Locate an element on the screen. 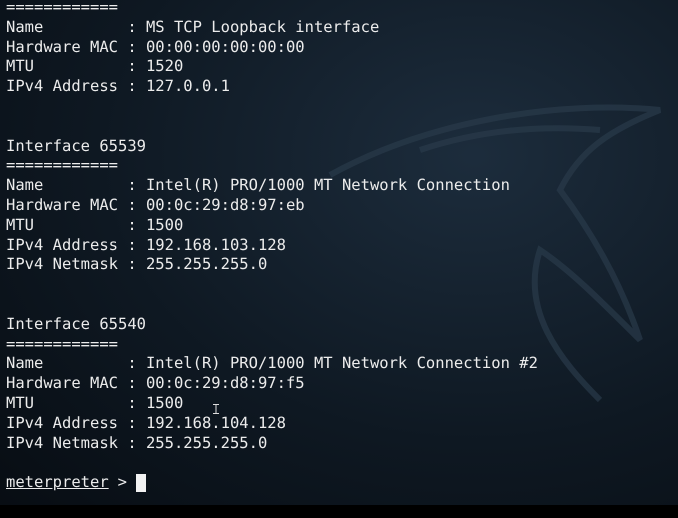 The width and height of the screenshot is (678, 518). field-value: : 1520 is located at coordinates (155, 66).